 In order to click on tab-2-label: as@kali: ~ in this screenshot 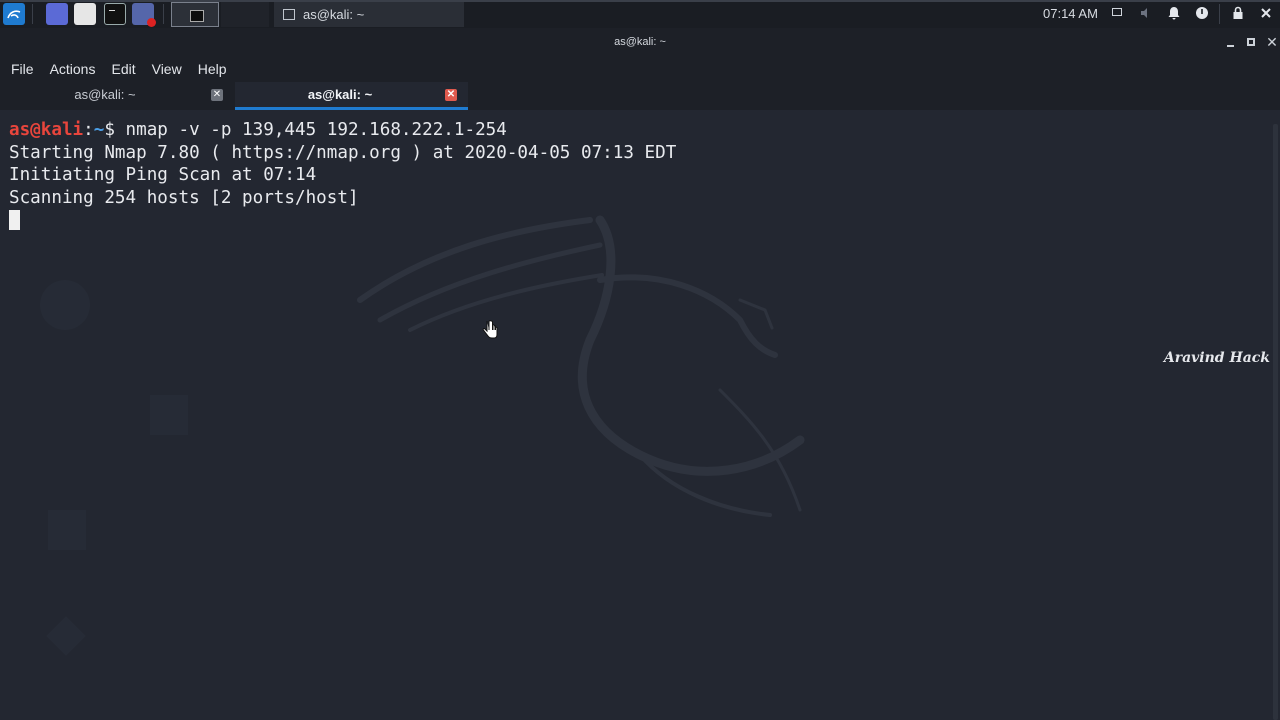, I will do `click(340, 94)`.